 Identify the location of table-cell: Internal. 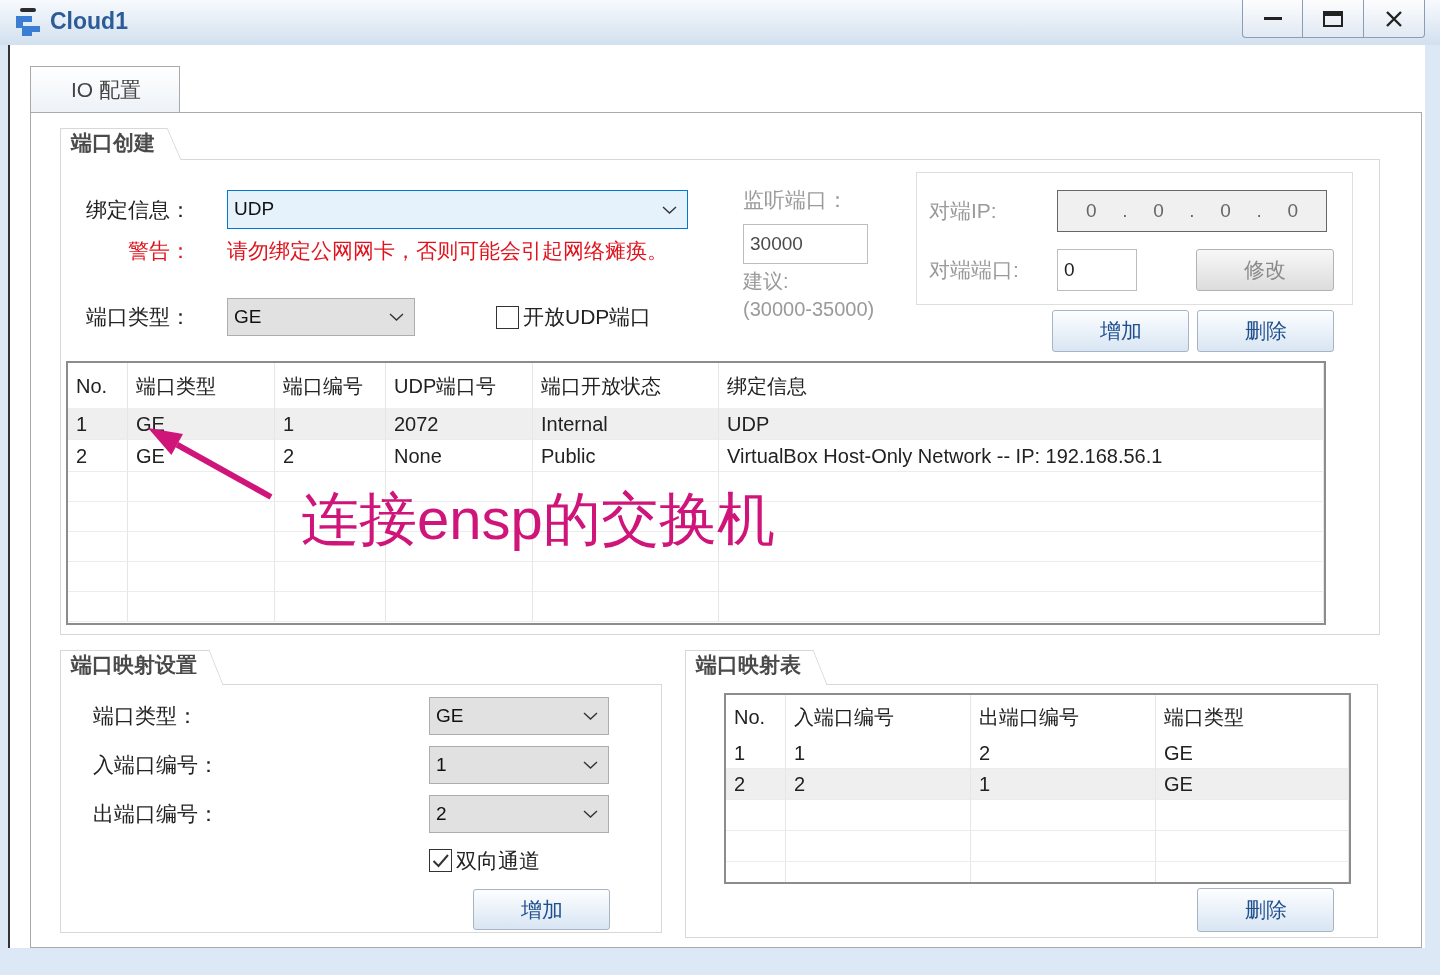
(626, 423).